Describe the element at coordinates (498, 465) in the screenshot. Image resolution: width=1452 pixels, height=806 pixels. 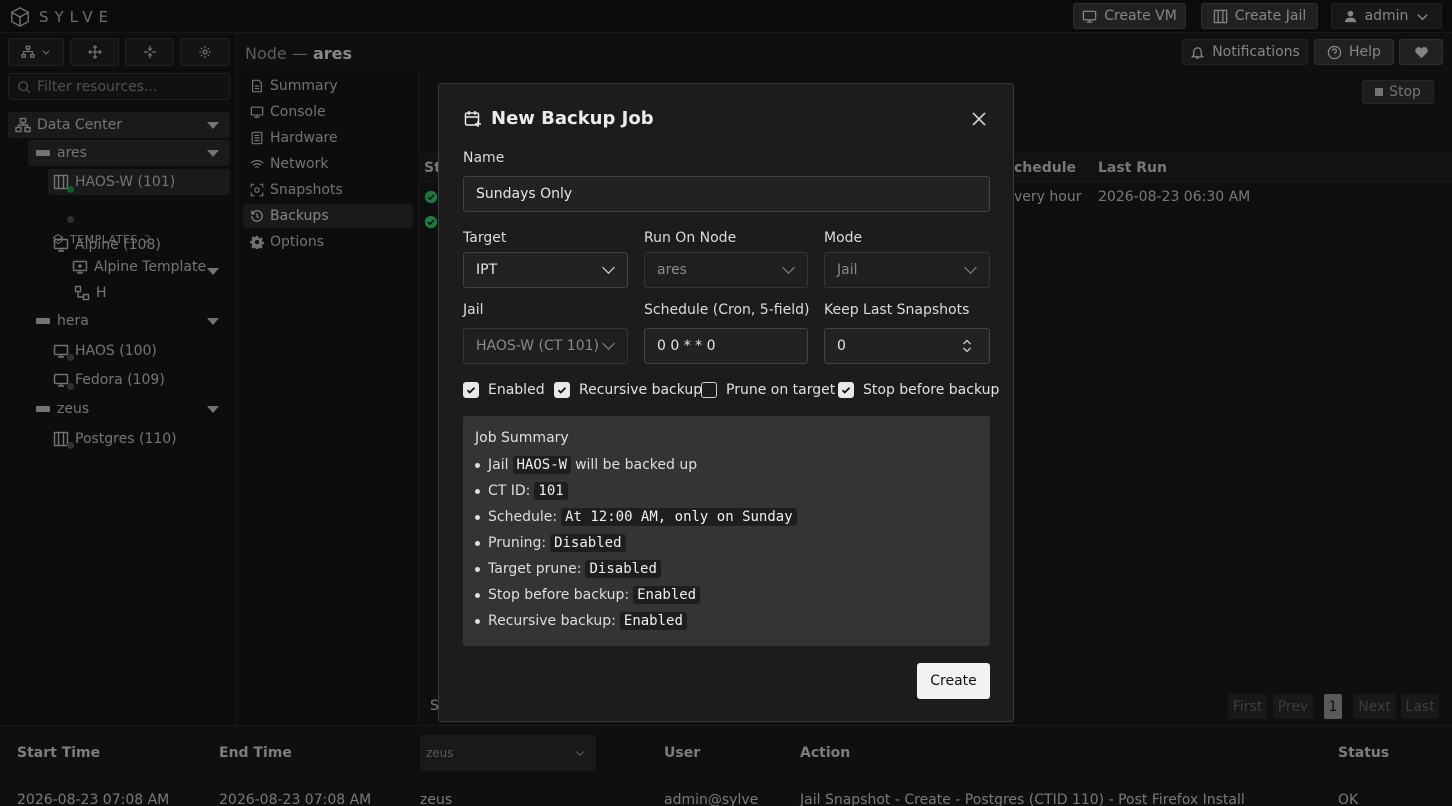
I see `summary-text: Jail` at that location.